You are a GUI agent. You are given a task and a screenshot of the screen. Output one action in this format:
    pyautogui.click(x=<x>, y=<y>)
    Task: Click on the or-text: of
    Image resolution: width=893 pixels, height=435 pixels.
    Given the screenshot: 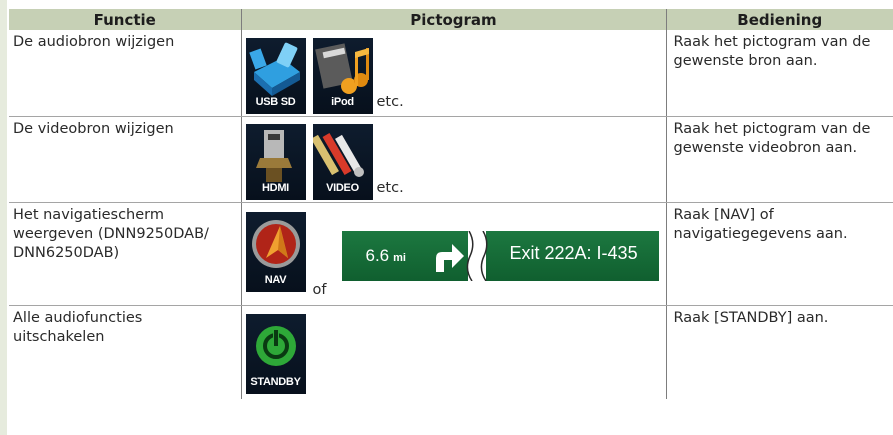 What is the action you would take?
    pyautogui.click(x=319, y=289)
    